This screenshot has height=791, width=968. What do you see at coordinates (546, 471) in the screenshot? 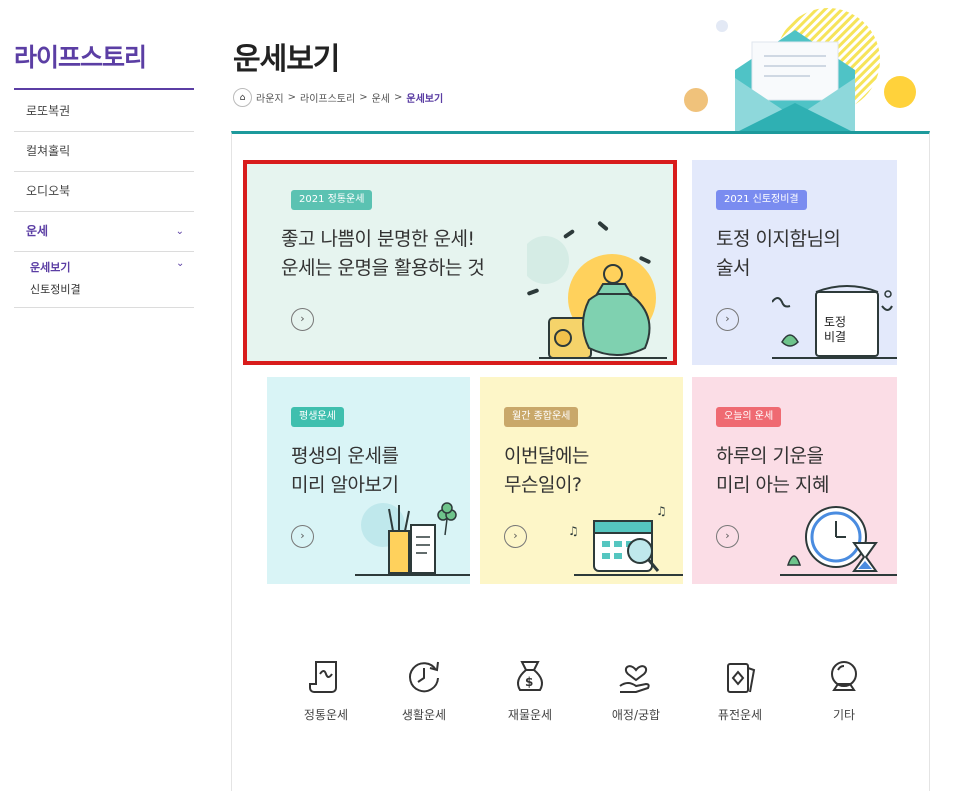
I see `card-description: 이번달에는 무슨일이?` at bounding box center [546, 471].